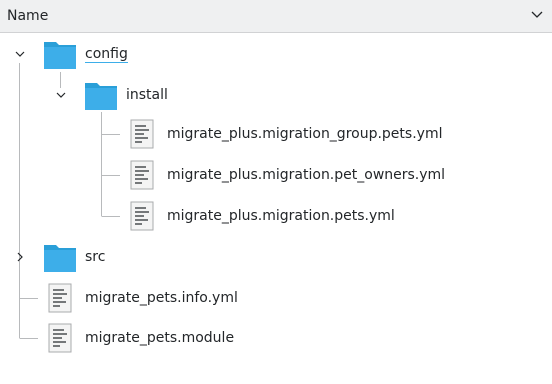 The width and height of the screenshot is (552, 384). Describe the element at coordinates (61, 95) in the screenshot. I see `install-collapse-chevron-icon` at that location.